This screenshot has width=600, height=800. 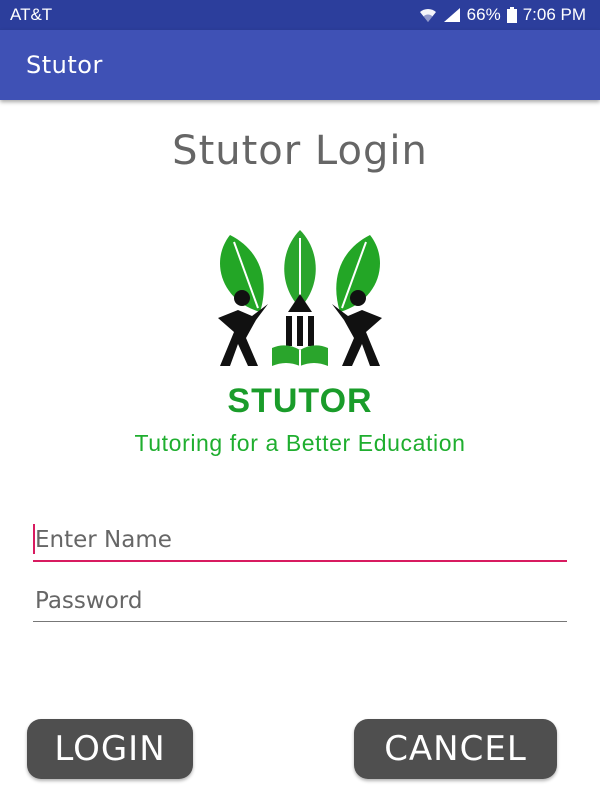 What do you see at coordinates (502, 15) in the screenshot?
I see `status-bar-right: 66% 7:06 PM` at bounding box center [502, 15].